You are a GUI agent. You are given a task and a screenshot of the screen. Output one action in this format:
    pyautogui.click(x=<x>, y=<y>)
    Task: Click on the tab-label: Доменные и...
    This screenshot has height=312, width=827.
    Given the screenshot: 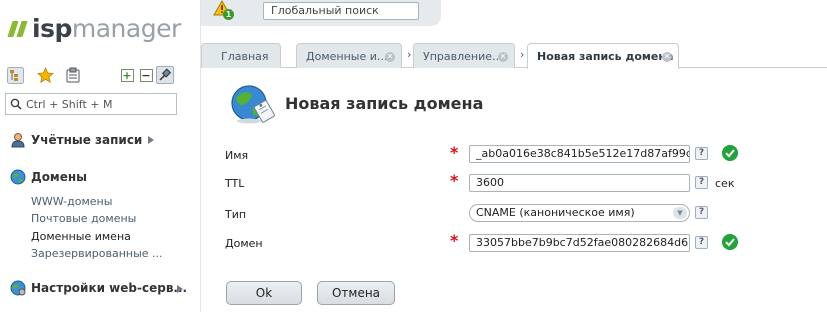 What is the action you would take?
    pyautogui.click(x=347, y=56)
    